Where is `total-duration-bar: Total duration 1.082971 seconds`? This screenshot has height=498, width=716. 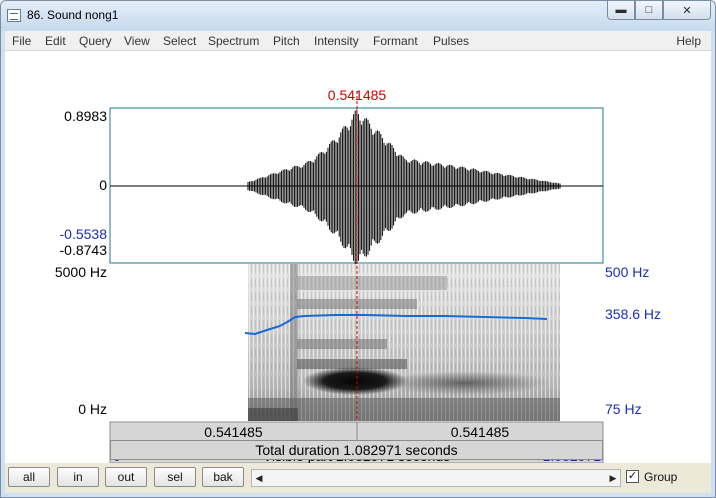 total-duration-bar: Total duration 1.082971 seconds is located at coordinates (356, 450).